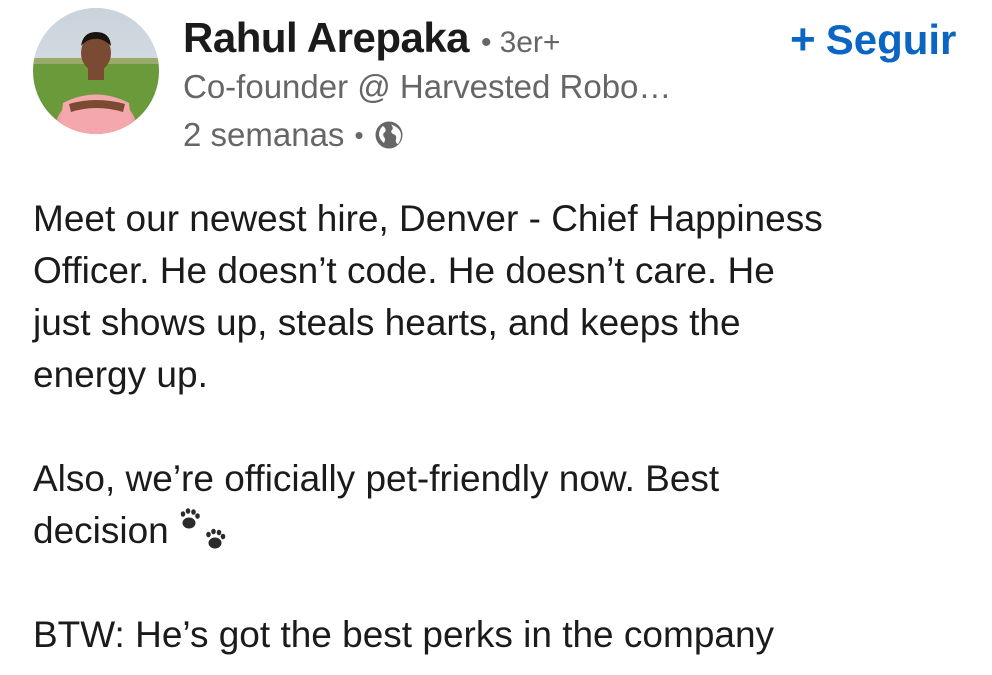  What do you see at coordinates (510, 531) in the screenshot?
I see `post-line-with-emoji: decision` at bounding box center [510, 531].